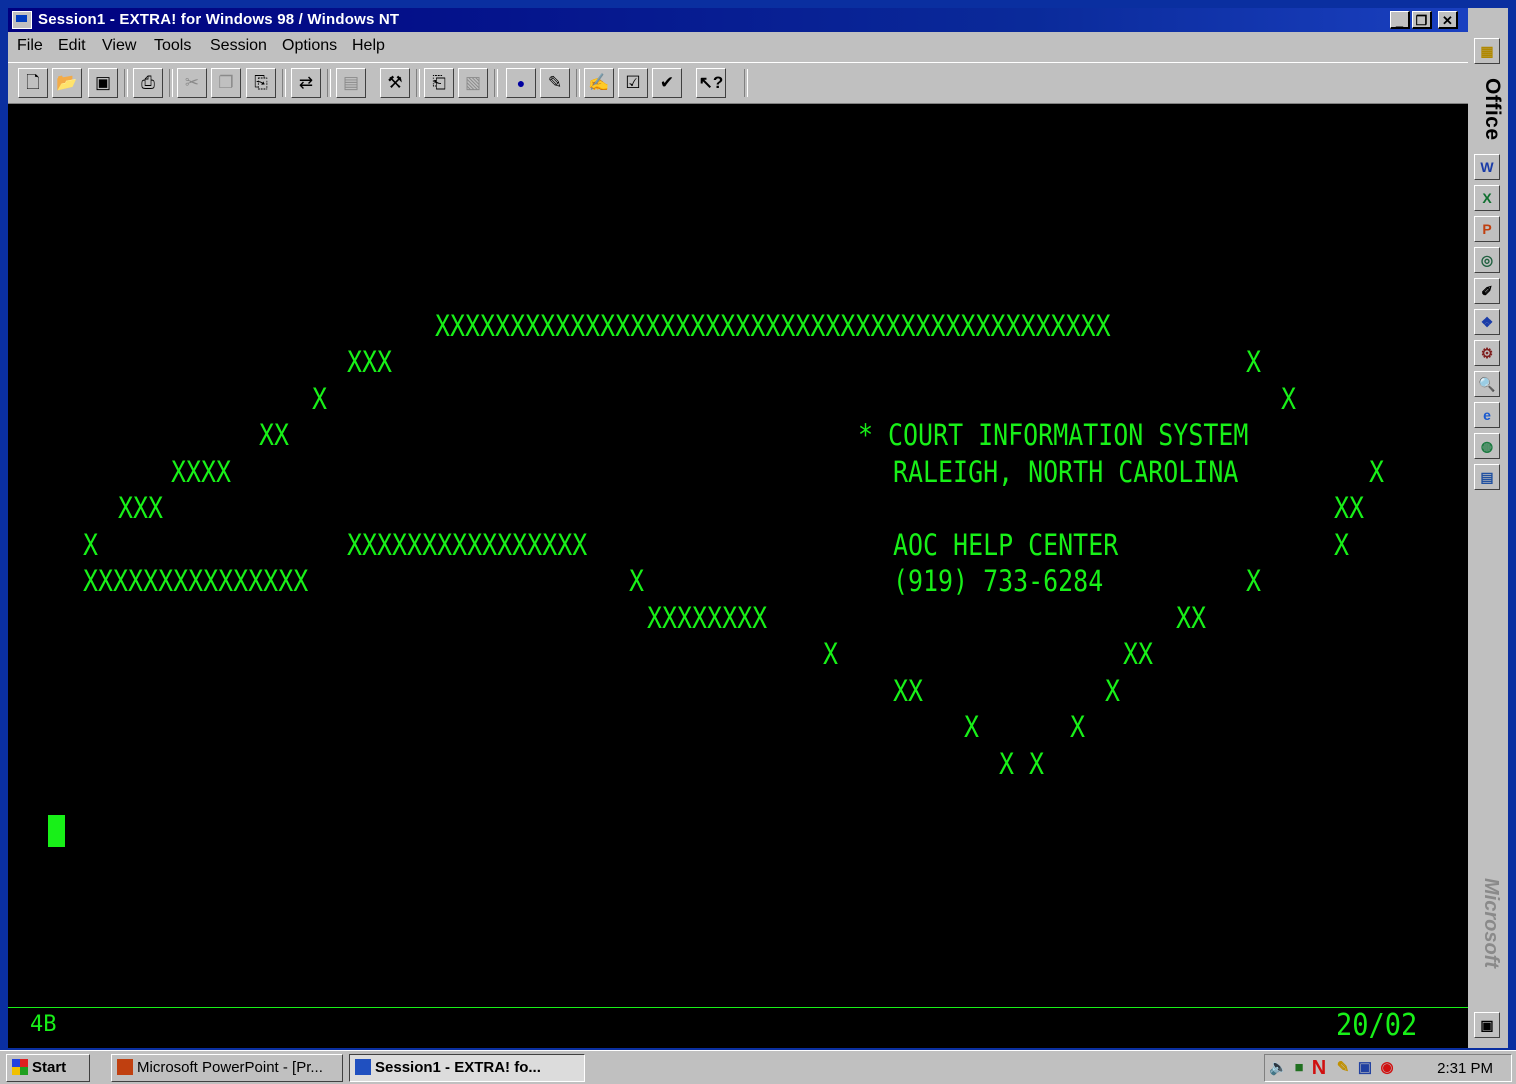 This screenshot has width=1516, height=1084. I want to click on status-separator, so click(738, 1007).